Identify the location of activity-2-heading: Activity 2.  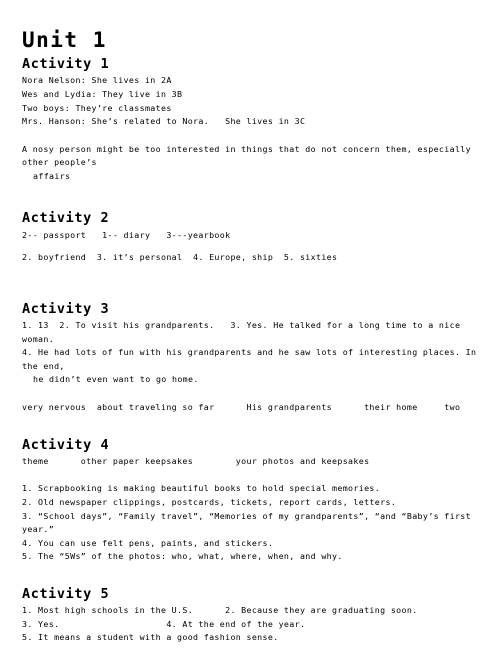
(66, 218).